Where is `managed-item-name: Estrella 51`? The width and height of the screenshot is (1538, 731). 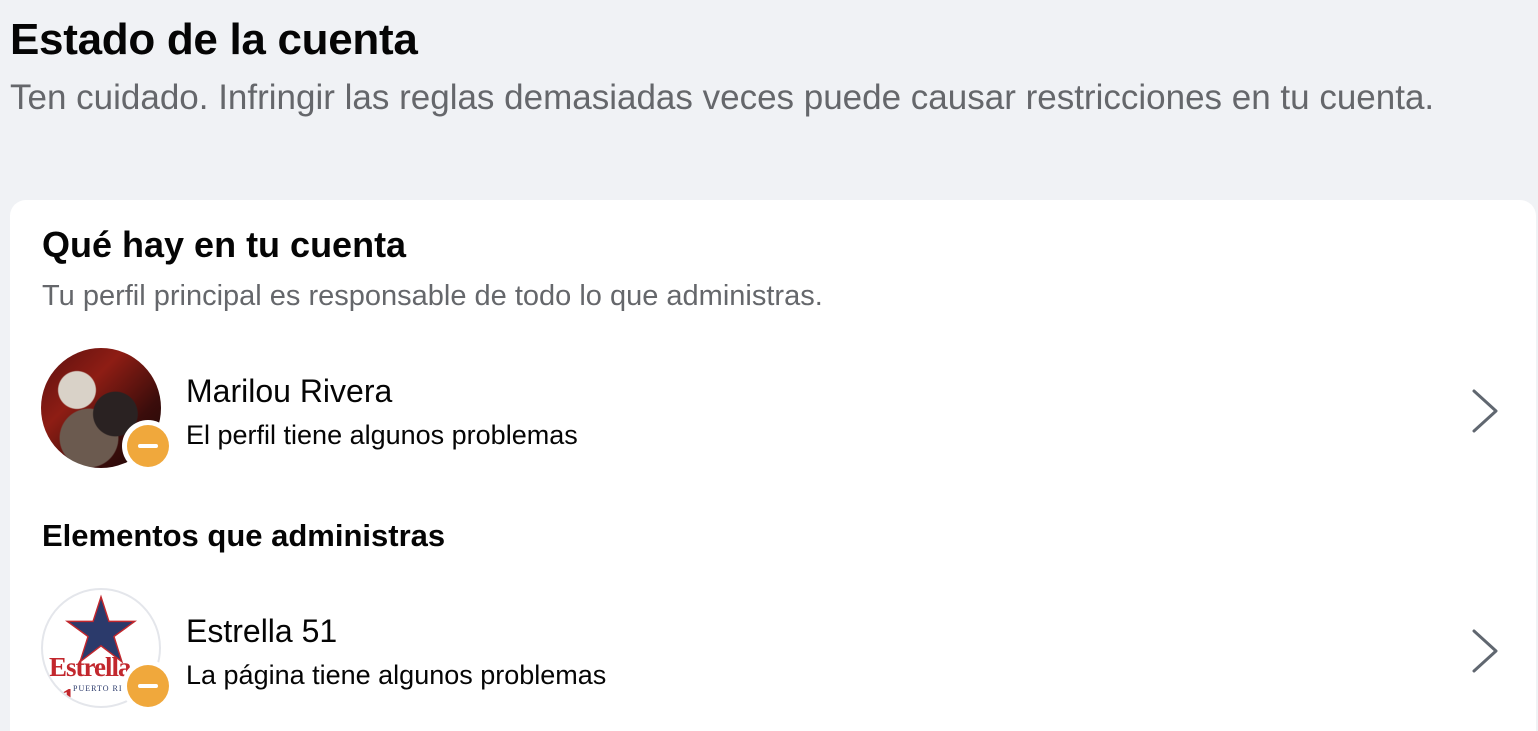
managed-item-name: Estrella 51 is located at coordinates (262, 631).